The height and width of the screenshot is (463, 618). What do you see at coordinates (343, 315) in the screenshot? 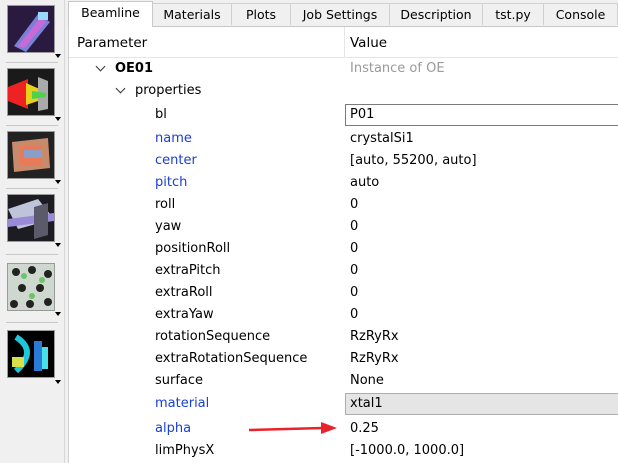
I see `param-row: extraYaw 0` at bounding box center [343, 315].